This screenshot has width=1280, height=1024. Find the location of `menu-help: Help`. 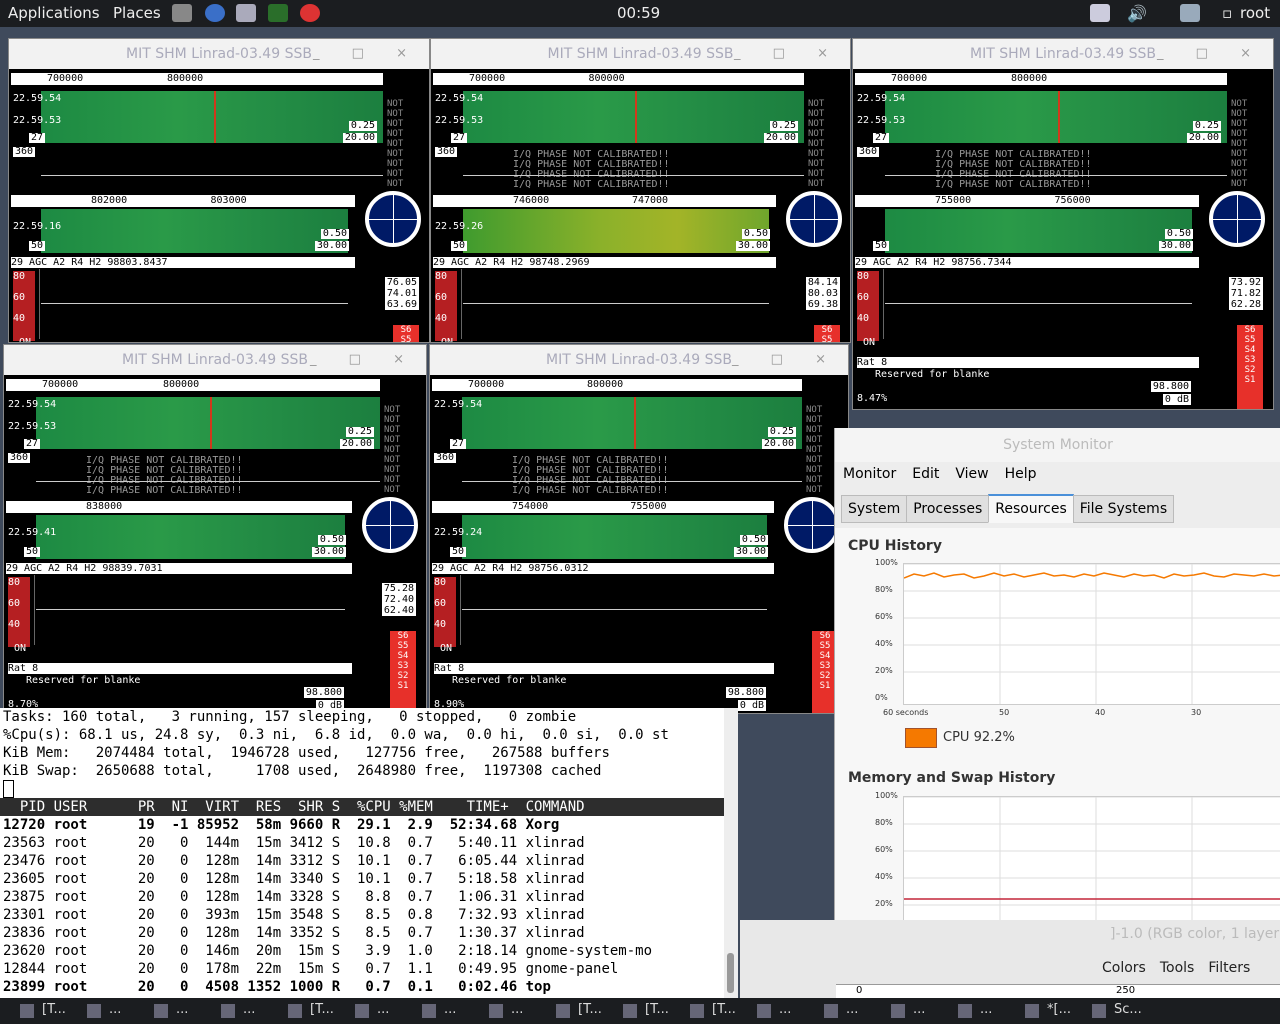

menu-help: Help is located at coordinates (1021, 474).